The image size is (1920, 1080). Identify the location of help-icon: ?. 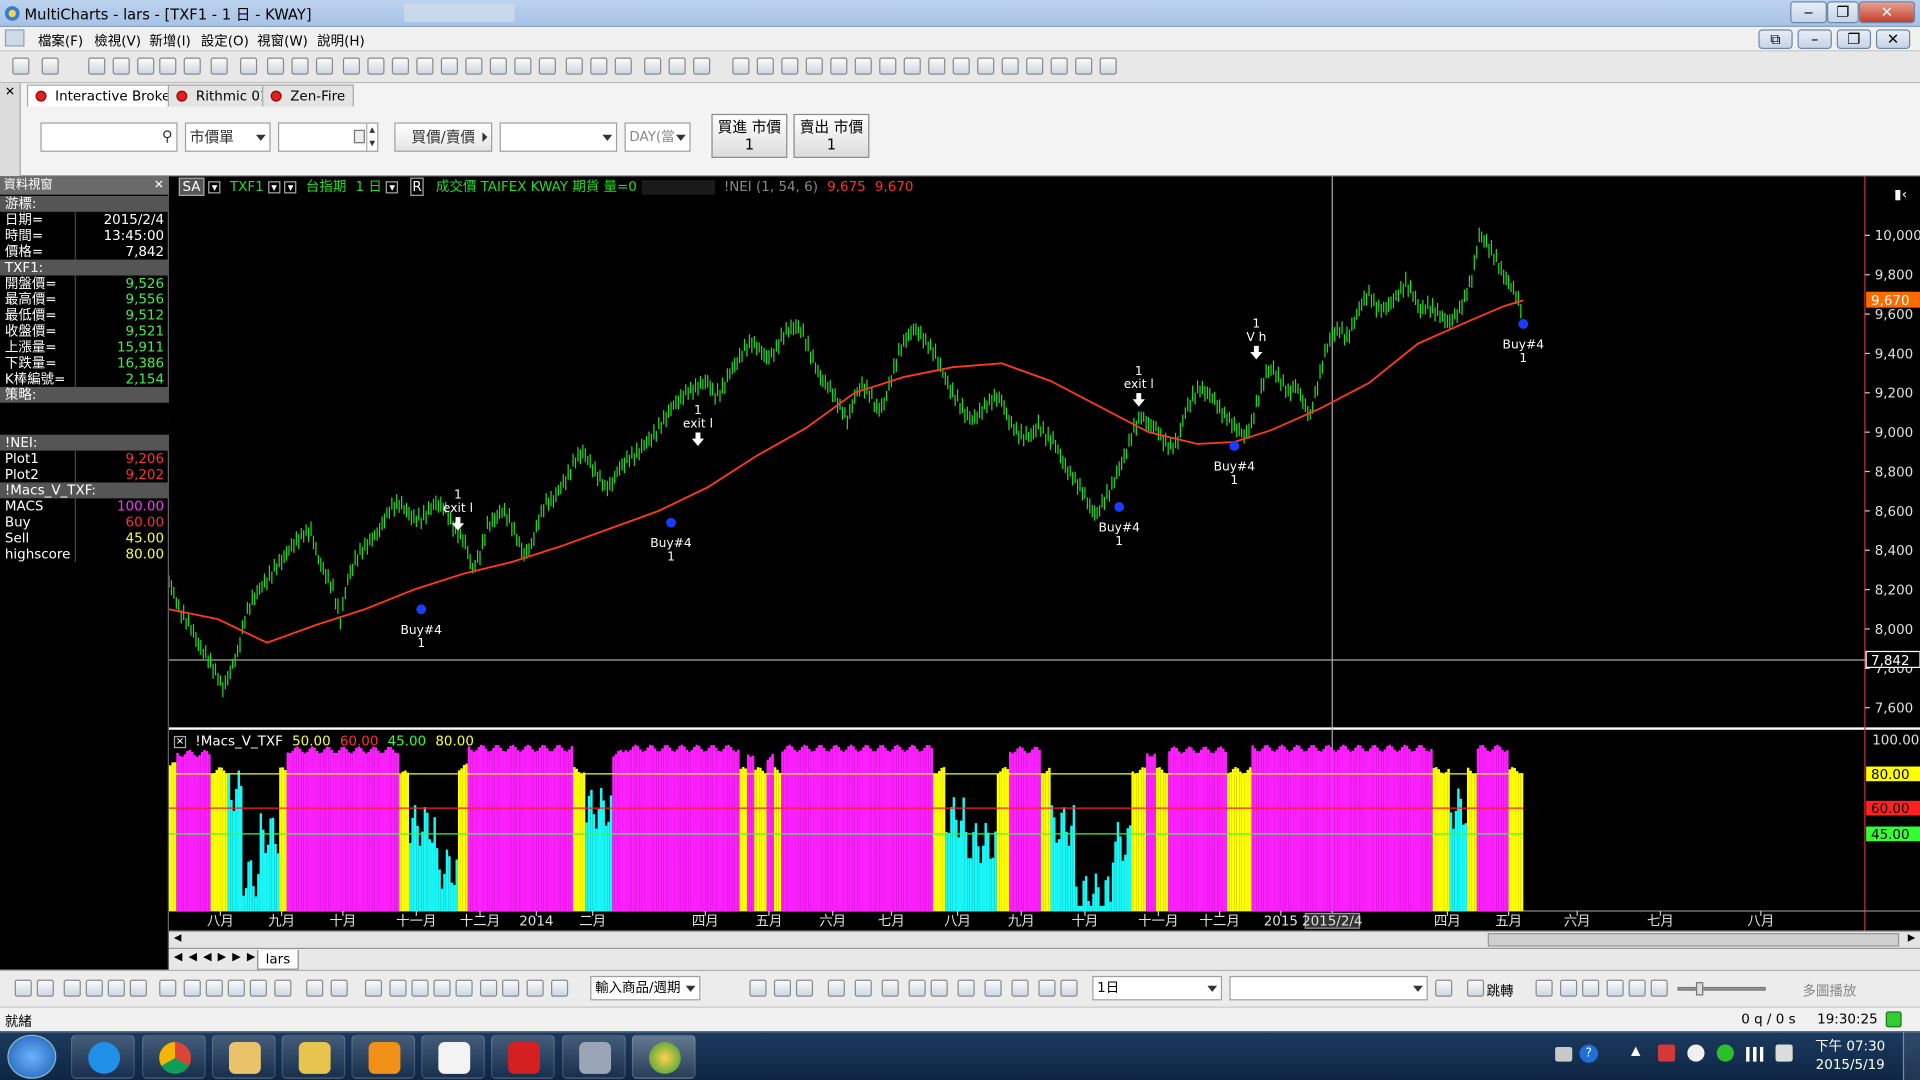
(1588, 1053).